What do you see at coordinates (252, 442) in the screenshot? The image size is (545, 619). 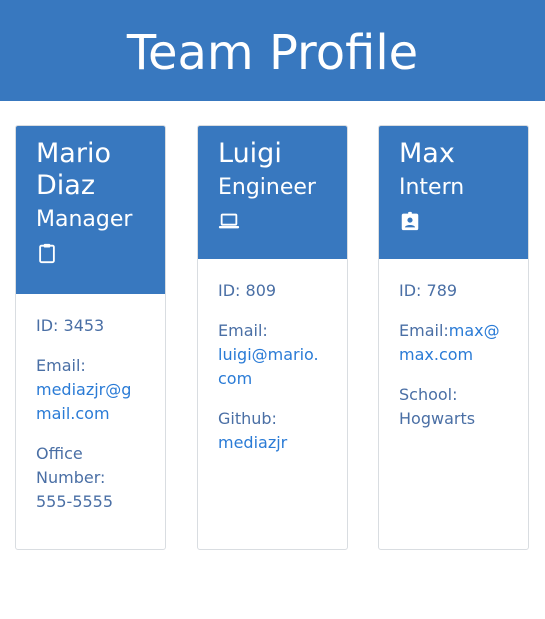 I see `github-link: mediazjr` at bounding box center [252, 442].